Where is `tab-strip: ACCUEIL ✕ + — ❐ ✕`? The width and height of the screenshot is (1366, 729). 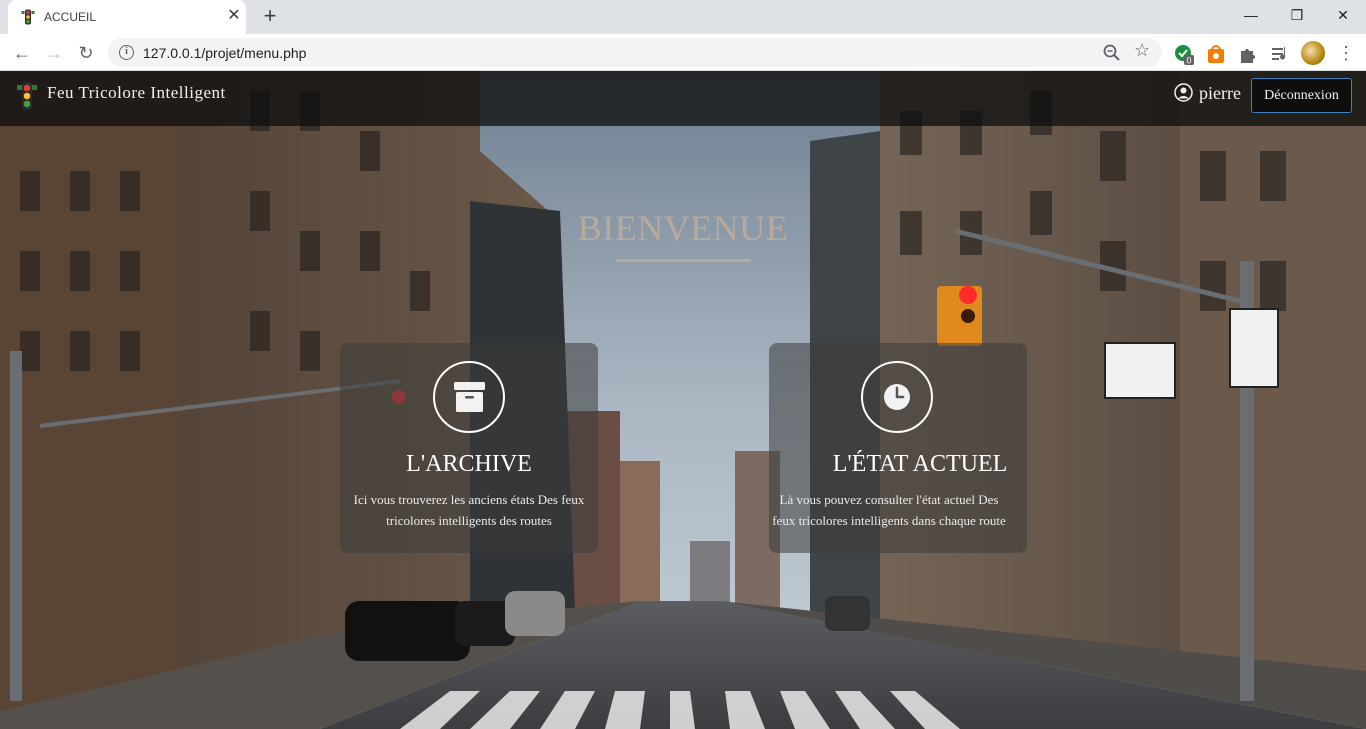 tab-strip: ACCUEIL ✕ + — ❐ ✕ is located at coordinates (683, 17).